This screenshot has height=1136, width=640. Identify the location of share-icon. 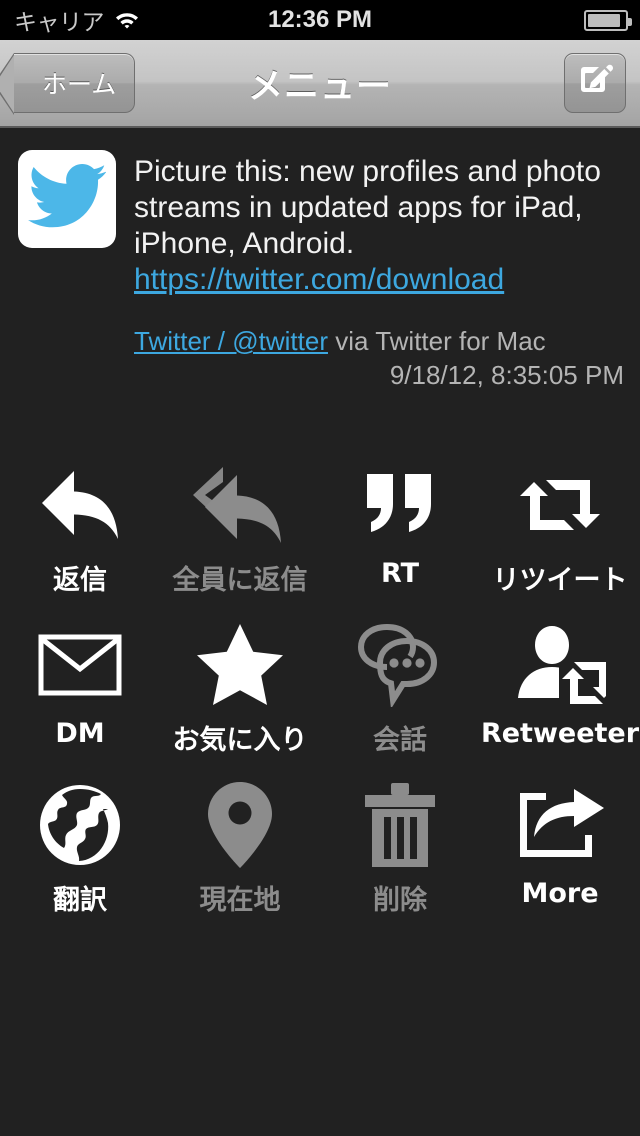
(560, 825).